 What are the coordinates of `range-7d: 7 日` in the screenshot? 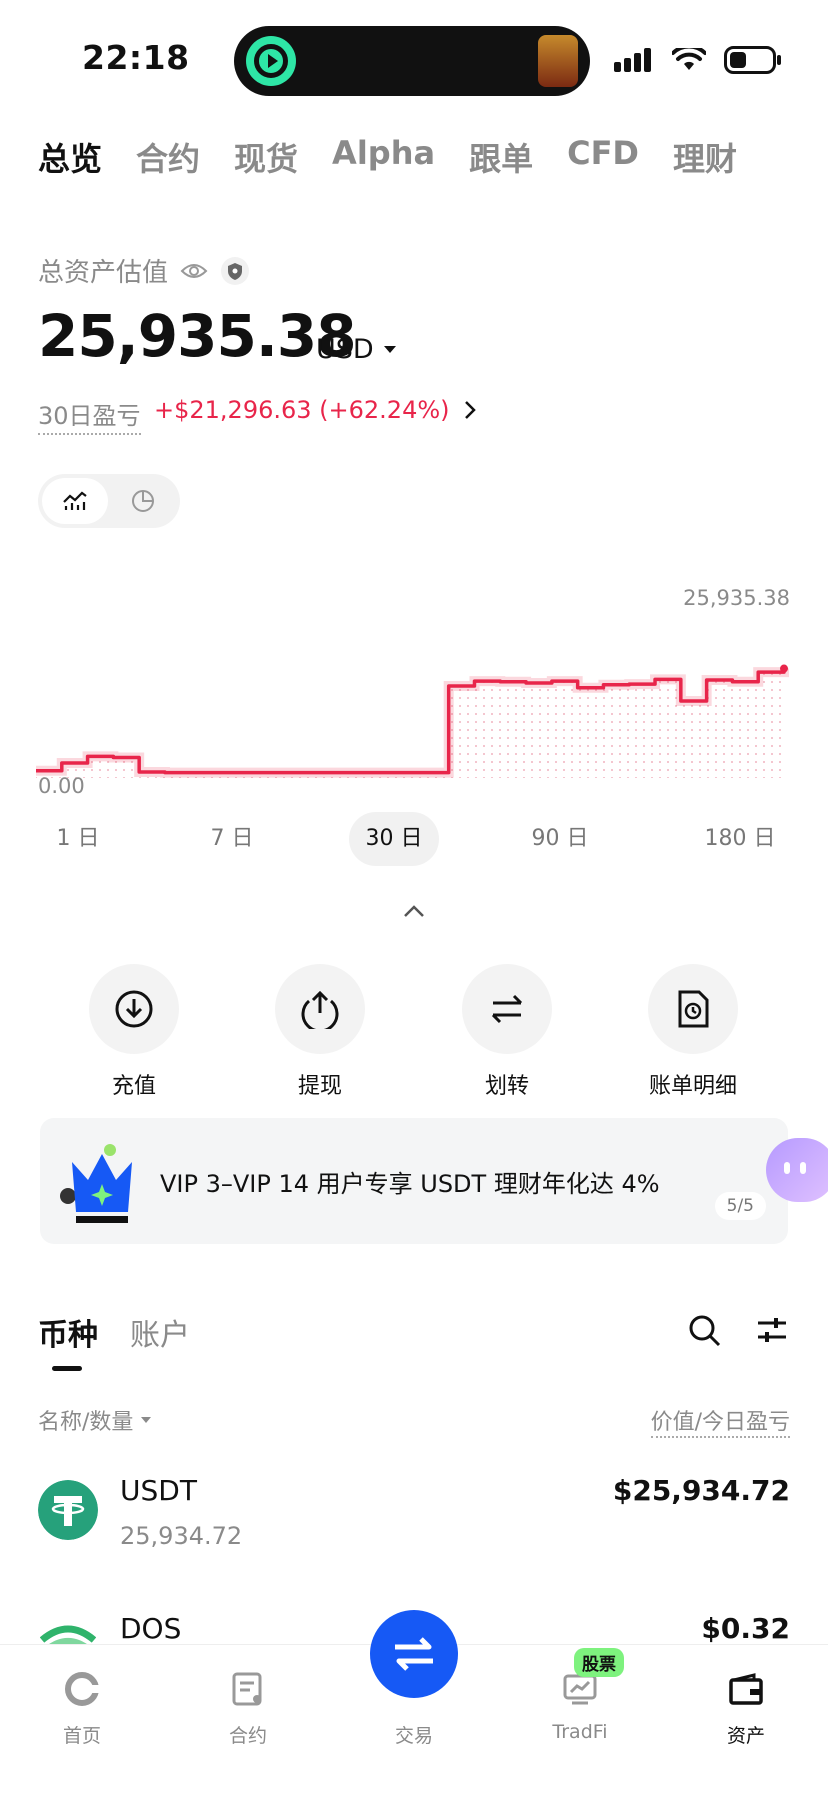 It's located at (232, 839).